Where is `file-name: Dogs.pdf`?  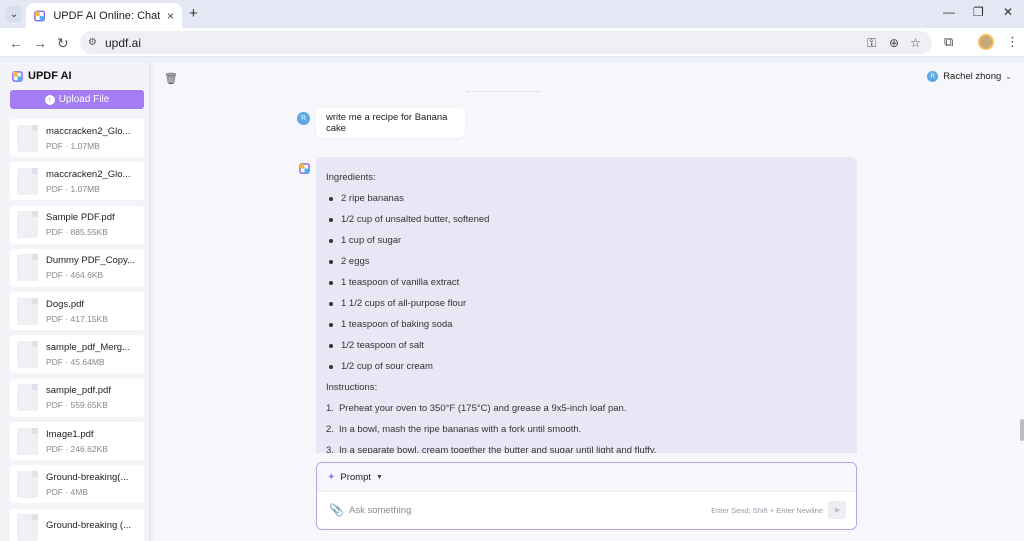
file-name: Dogs.pdf is located at coordinates (65, 304).